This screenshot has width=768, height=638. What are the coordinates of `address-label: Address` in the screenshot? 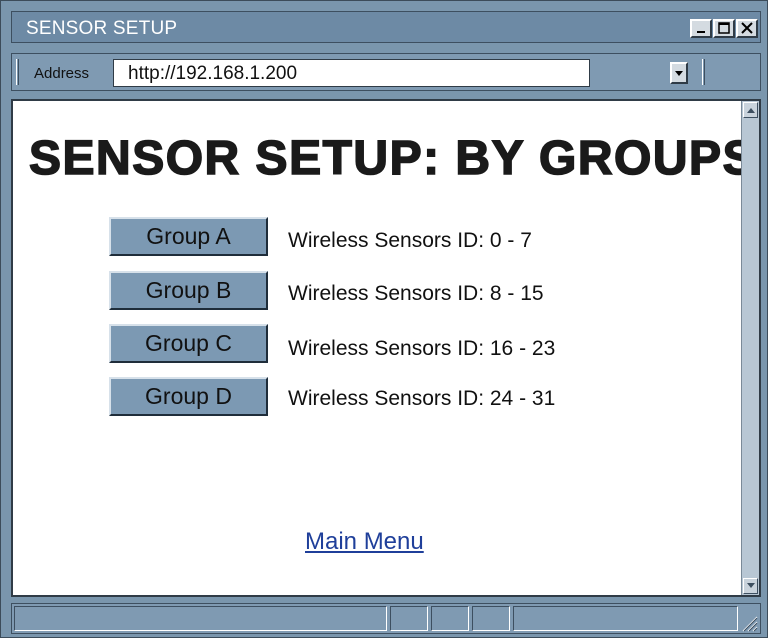 It's located at (62, 73).